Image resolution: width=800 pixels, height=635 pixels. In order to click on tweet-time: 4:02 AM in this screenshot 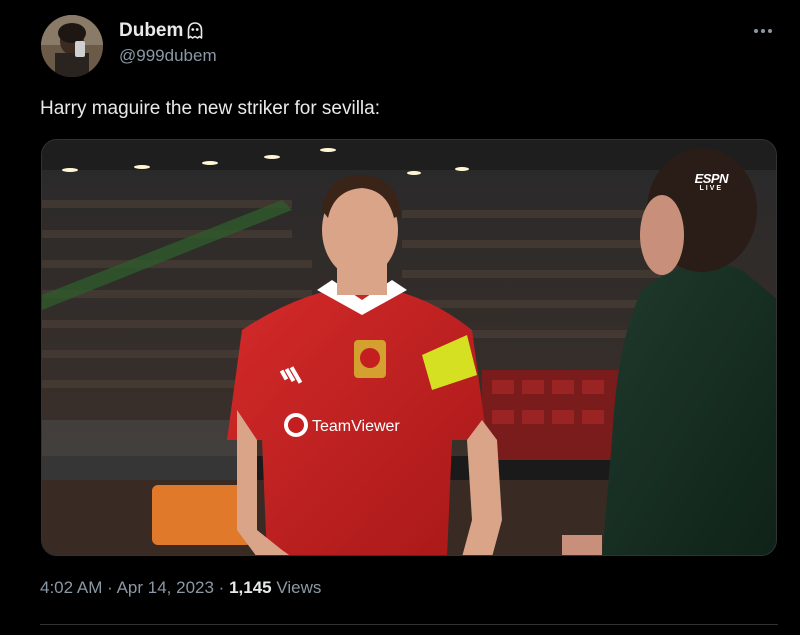, I will do `click(71, 587)`.